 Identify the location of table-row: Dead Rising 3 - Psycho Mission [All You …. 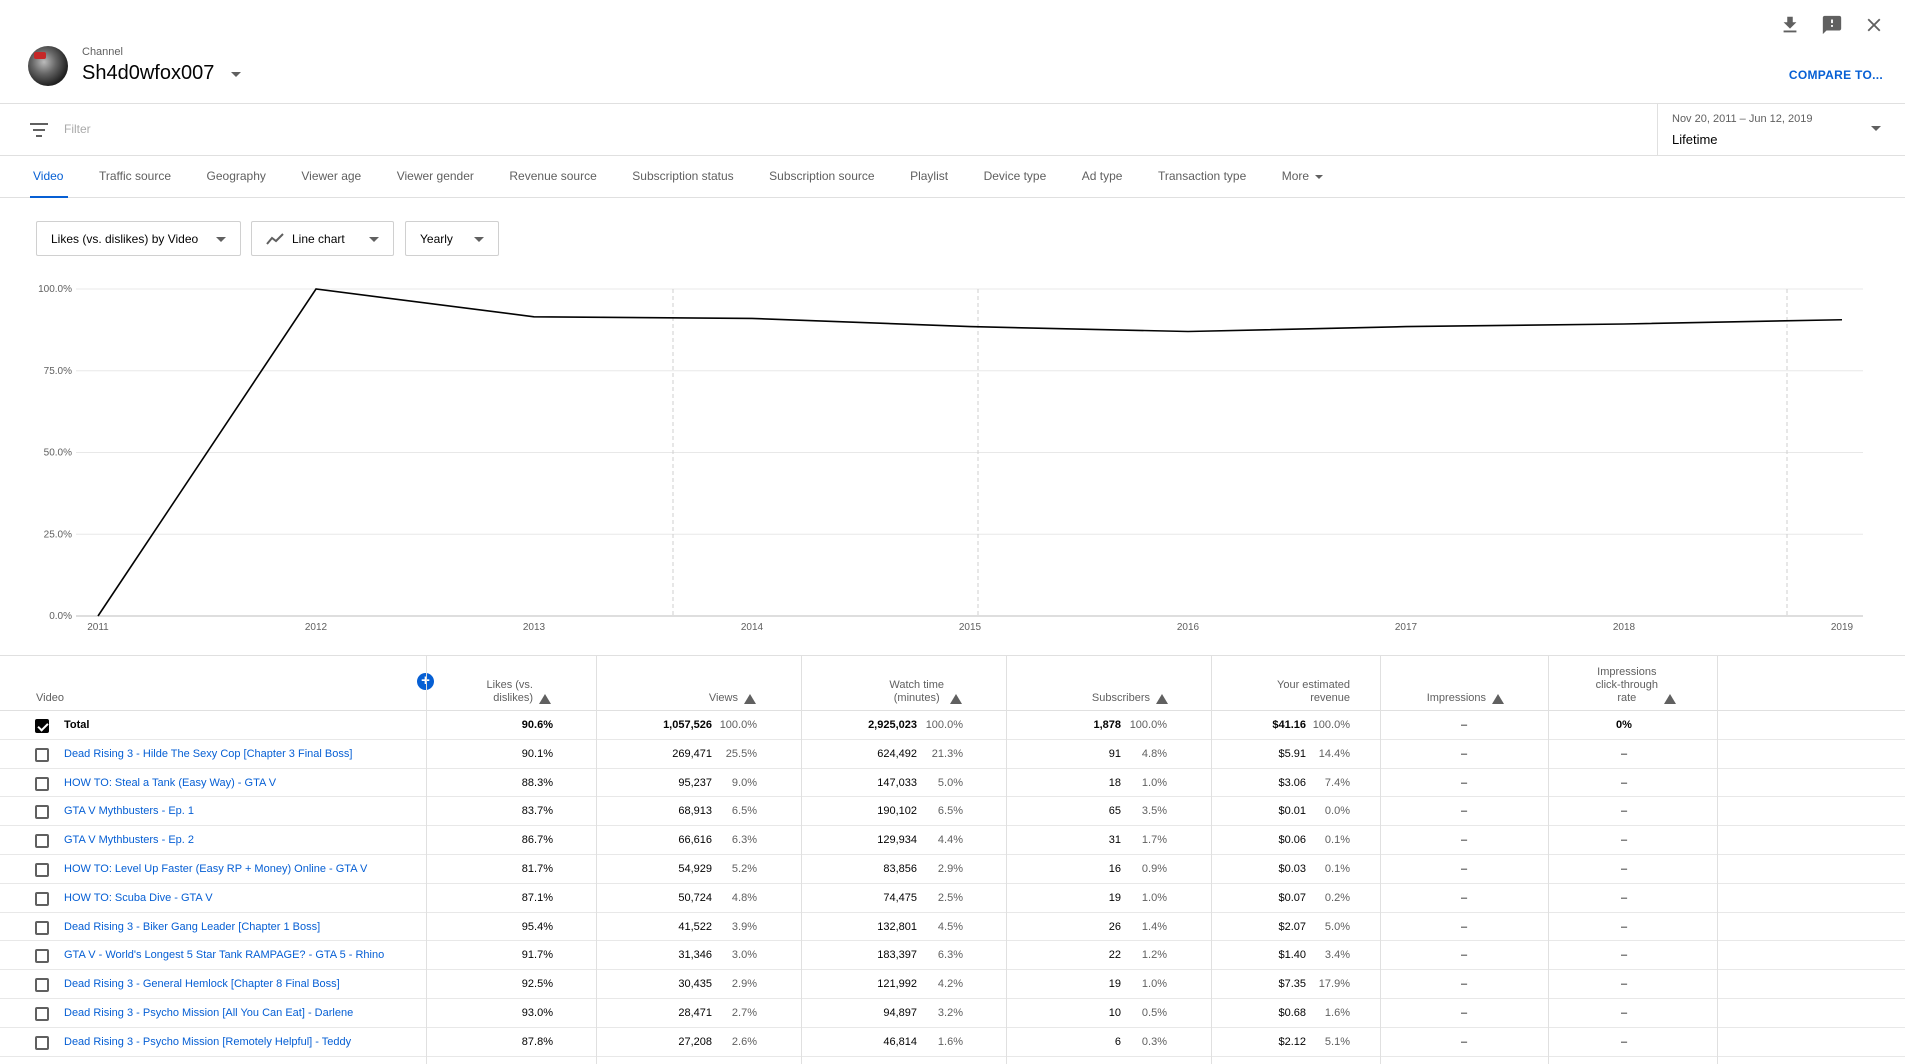
(952, 1013).